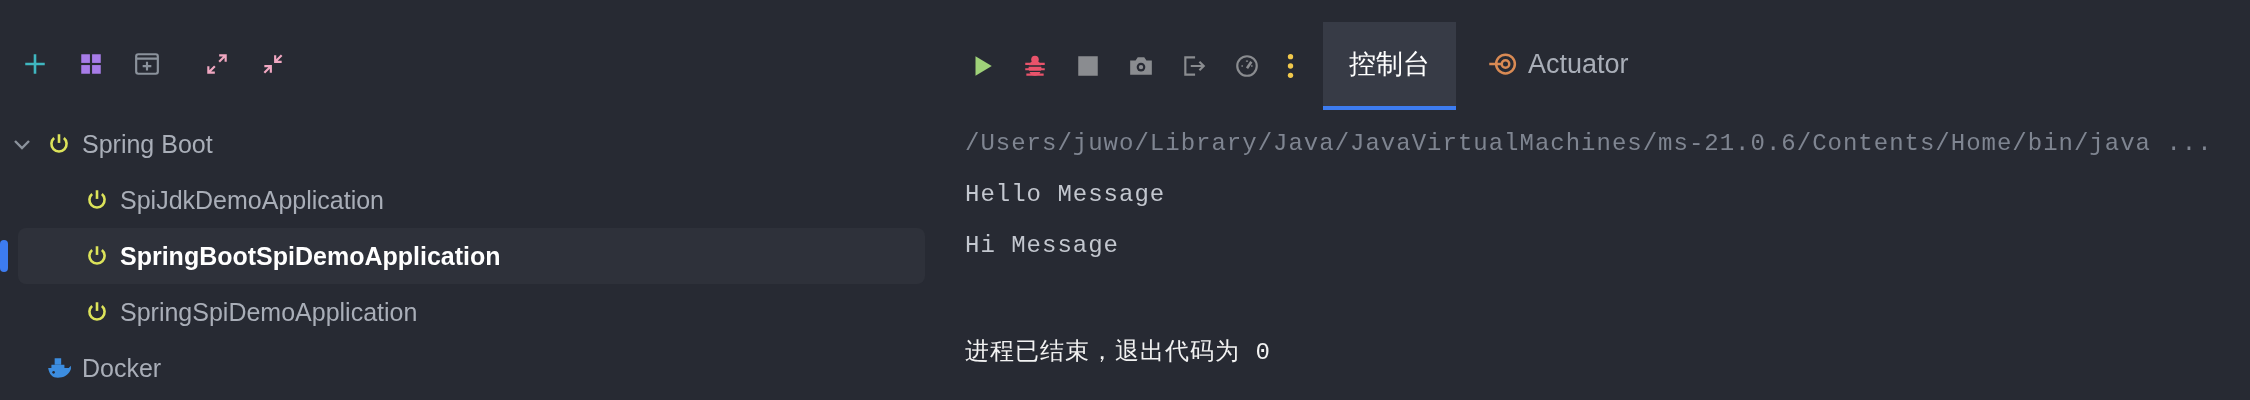 The width and height of the screenshot is (2250, 400). Describe the element at coordinates (1247, 66) in the screenshot. I see `gauge-icon` at that location.